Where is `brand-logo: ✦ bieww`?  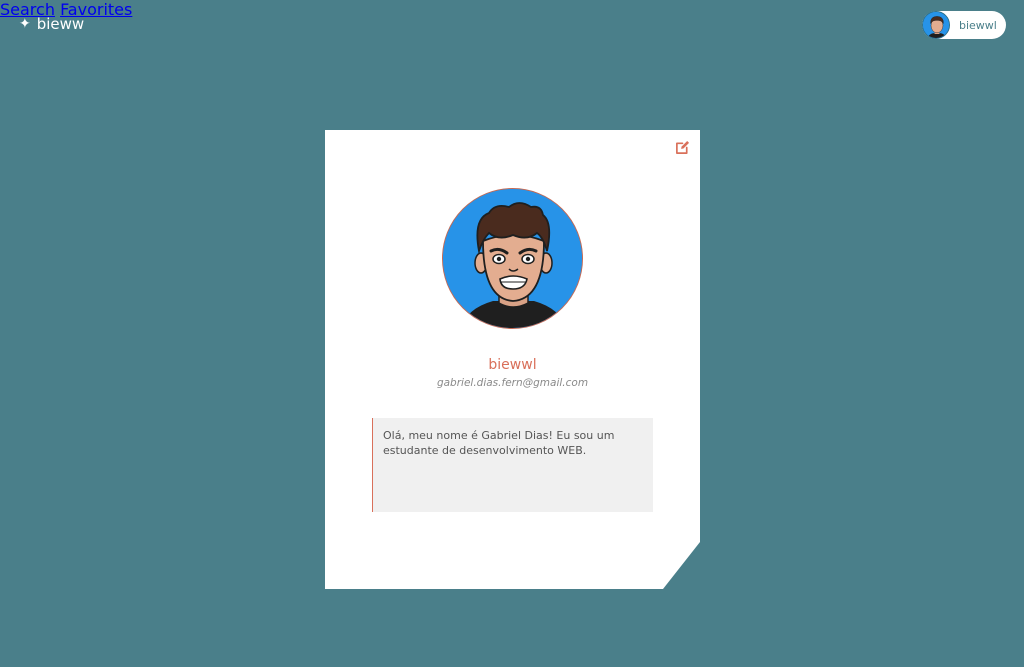 brand-logo: ✦ bieww is located at coordinates (51, 24).